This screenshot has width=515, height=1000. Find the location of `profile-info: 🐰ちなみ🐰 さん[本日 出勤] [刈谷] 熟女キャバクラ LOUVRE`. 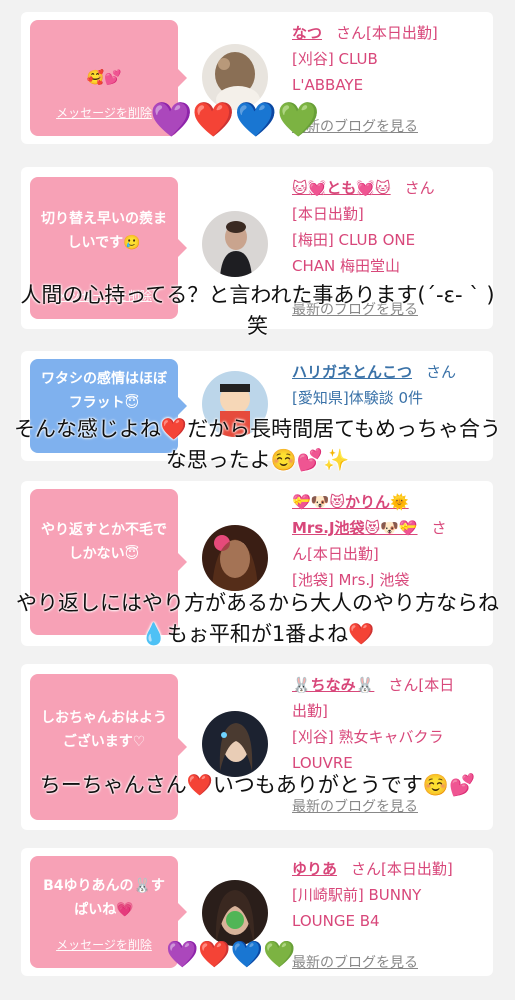

profile-info: 🐰ちなみ🐰 さん[本日 出勤] [刈谷] 熟女キャバクラ LOUVRE is located at coordinates (389, 724).